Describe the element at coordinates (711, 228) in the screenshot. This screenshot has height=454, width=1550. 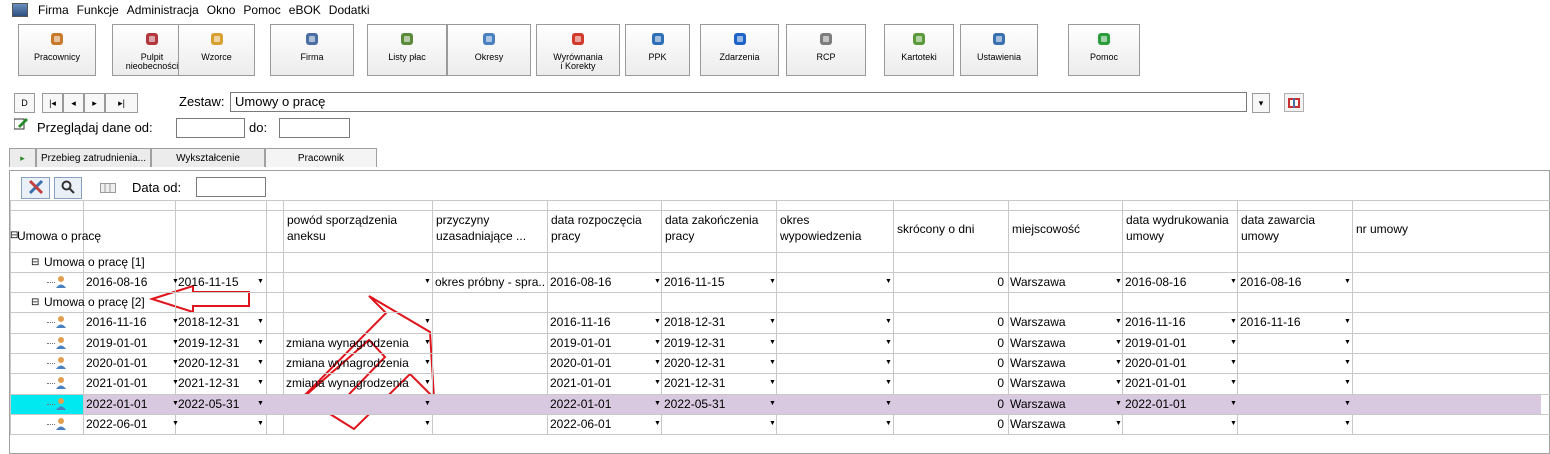
I see `column-header: data zakończenia pracy` at that location.